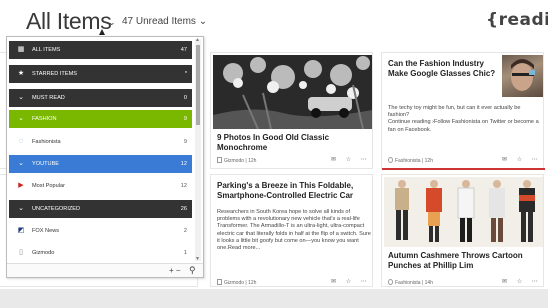 The width and height of the screenshot is (548, 308). What do you see at coordinates (56, 209) in the screenshot?
I see `feed-row-label: UNCATEGORIZED` at bounding box center [56, 209].